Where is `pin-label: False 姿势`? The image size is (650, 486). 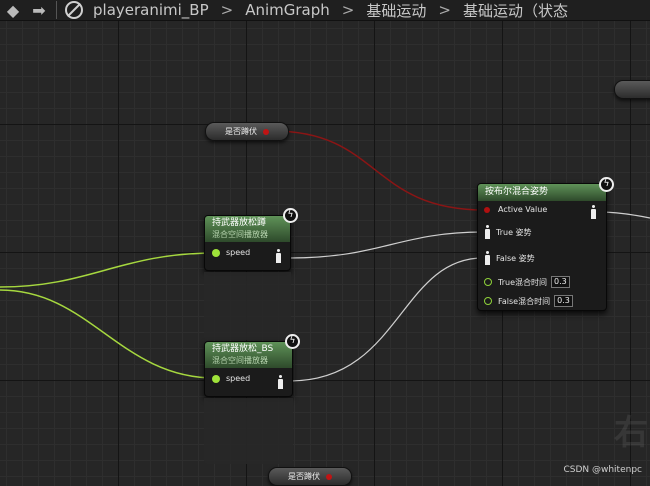 pin-label: False 姿势 is located at coordinates (515, 258).